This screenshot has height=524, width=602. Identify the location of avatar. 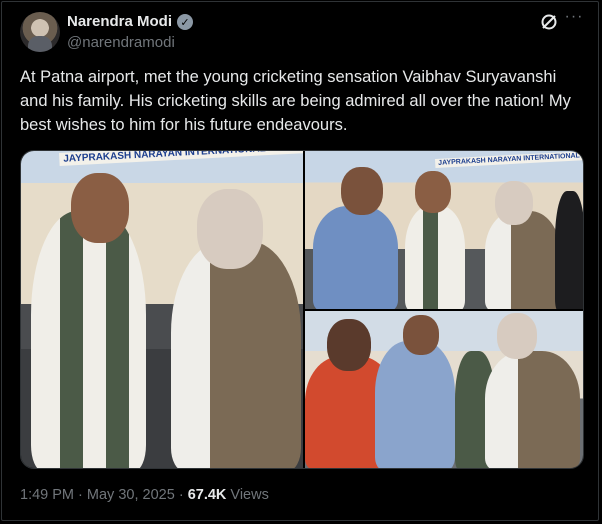
(40, 32).